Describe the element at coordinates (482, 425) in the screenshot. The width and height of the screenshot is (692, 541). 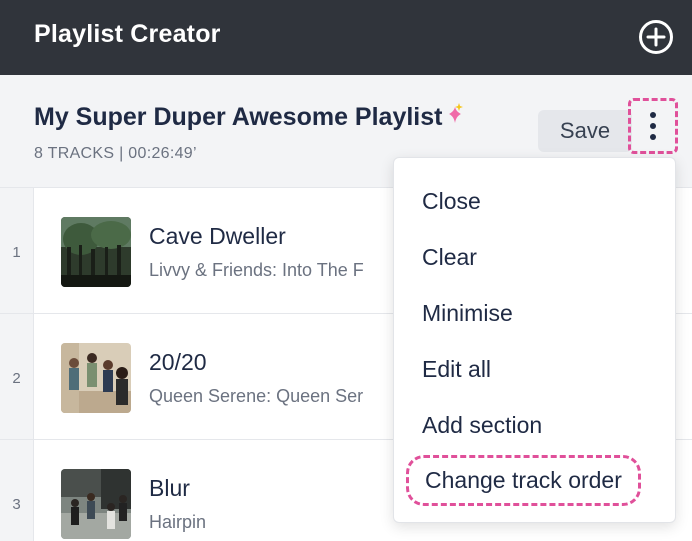
I see `menu-item-add-section: Add section` at that location.